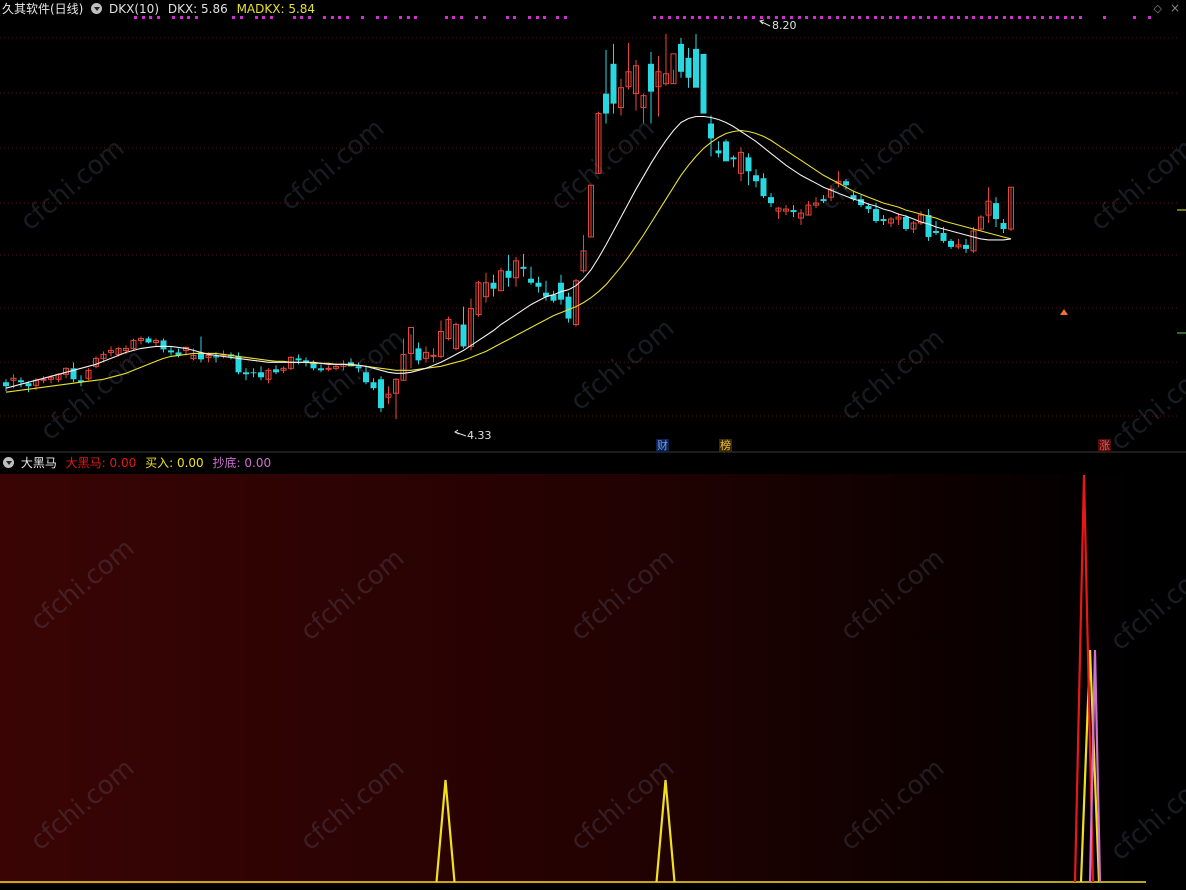  What do you see at coordinates (662, 445) in the screenshot?
I see `finance-badge: 财` at bounding box center [662, 445].